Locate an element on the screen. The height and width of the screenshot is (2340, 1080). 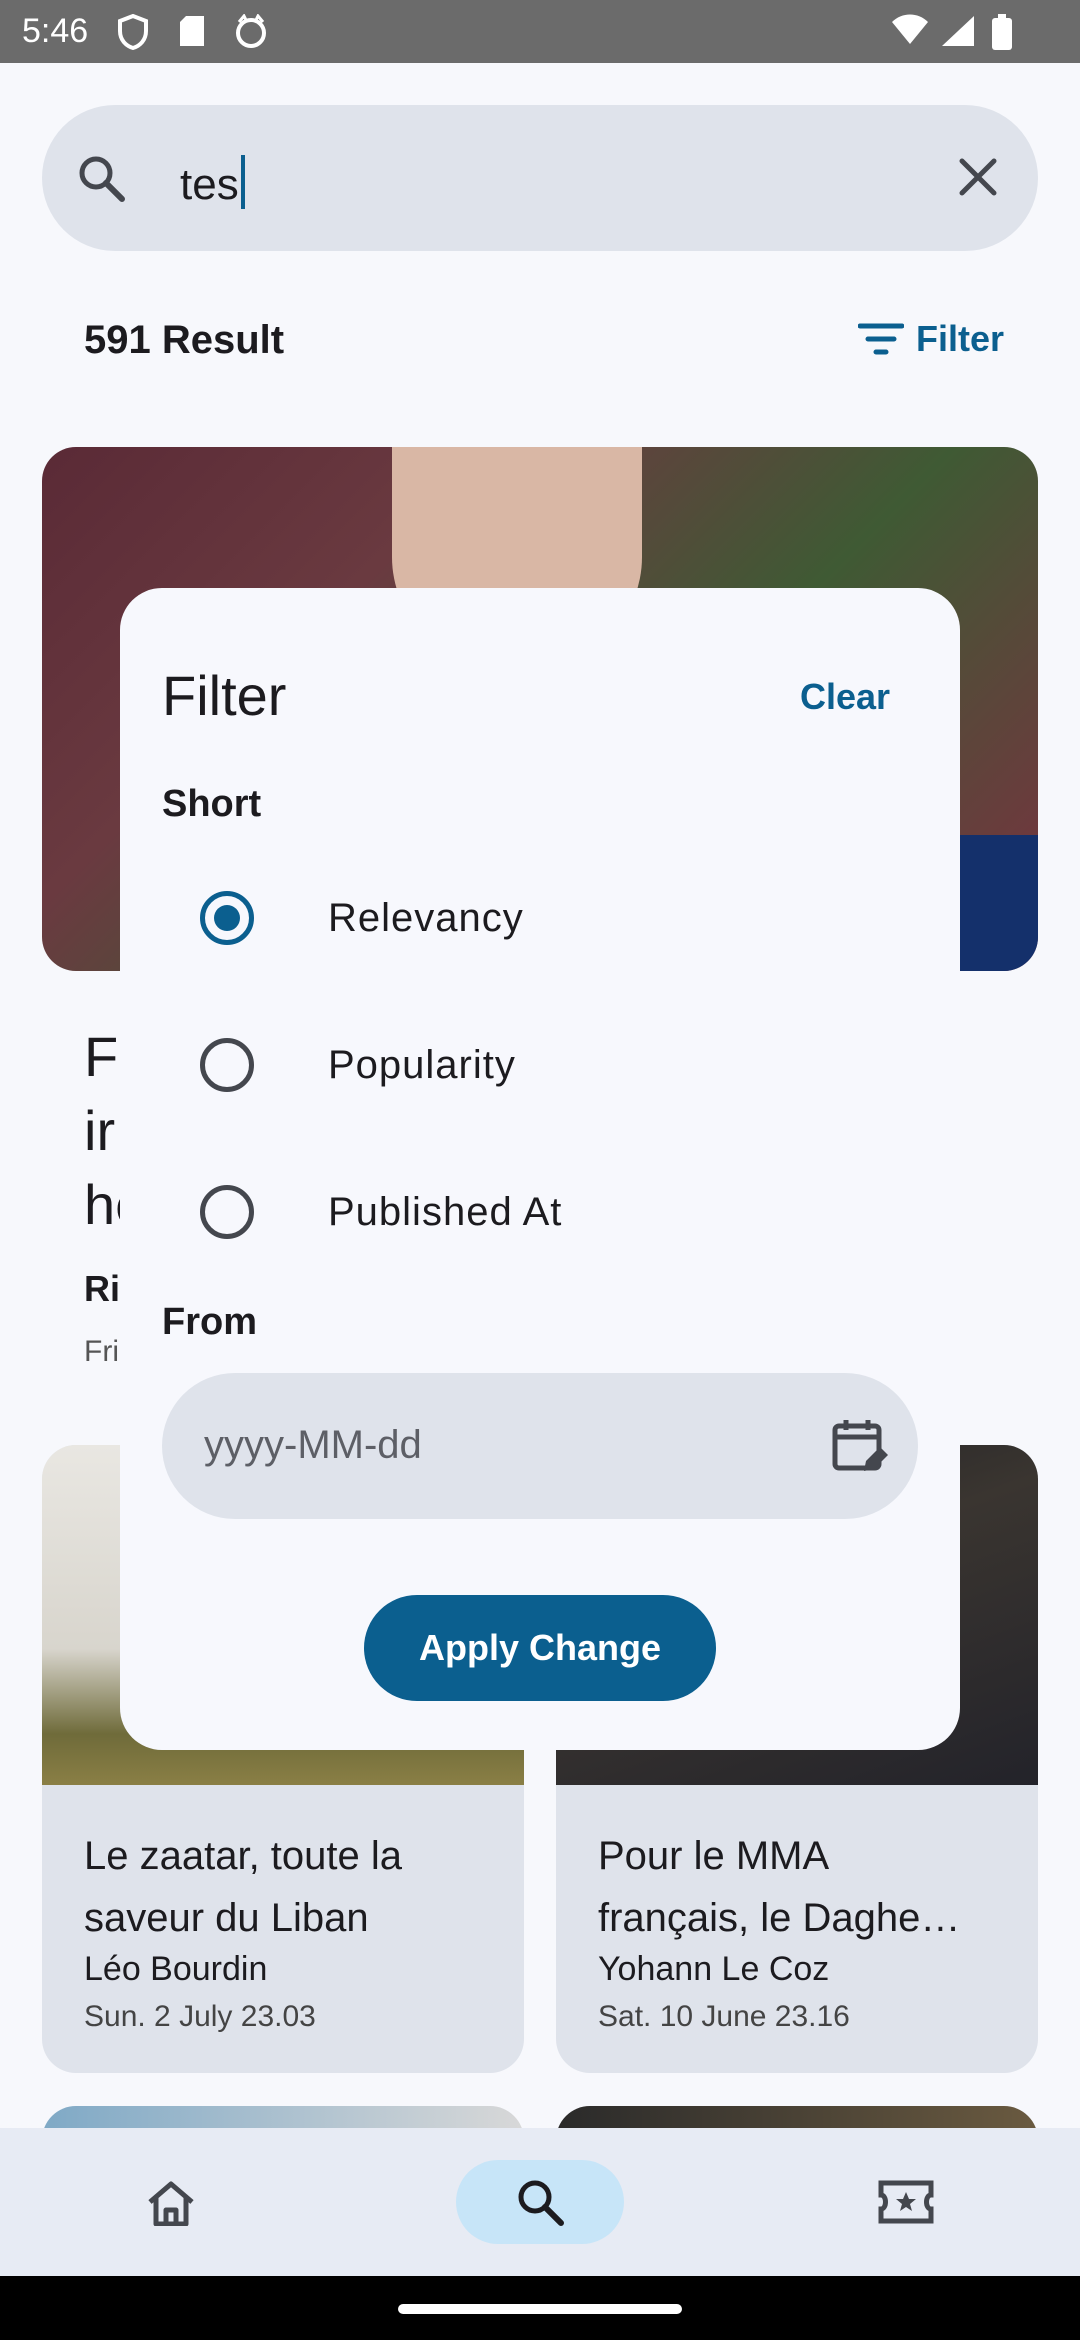
sort-option-popularity: Popularity is located at coordinates (358, 1065).